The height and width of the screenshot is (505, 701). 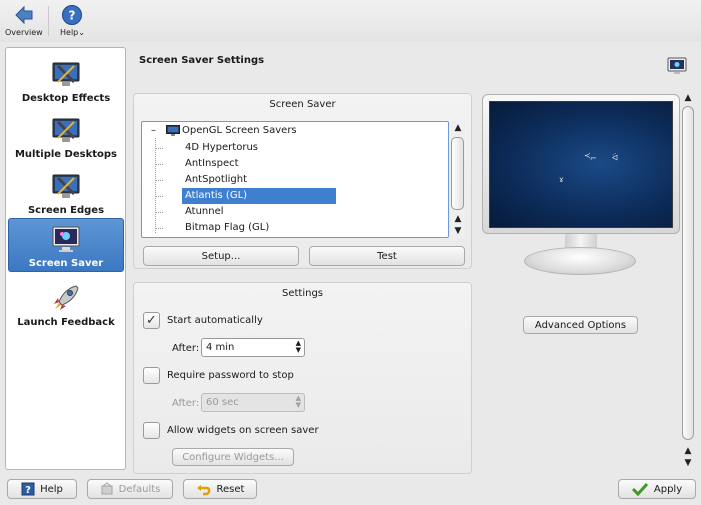 I want to click on list-scrollbar: ▲ ▲ ▼, so click(x=458, y=179).